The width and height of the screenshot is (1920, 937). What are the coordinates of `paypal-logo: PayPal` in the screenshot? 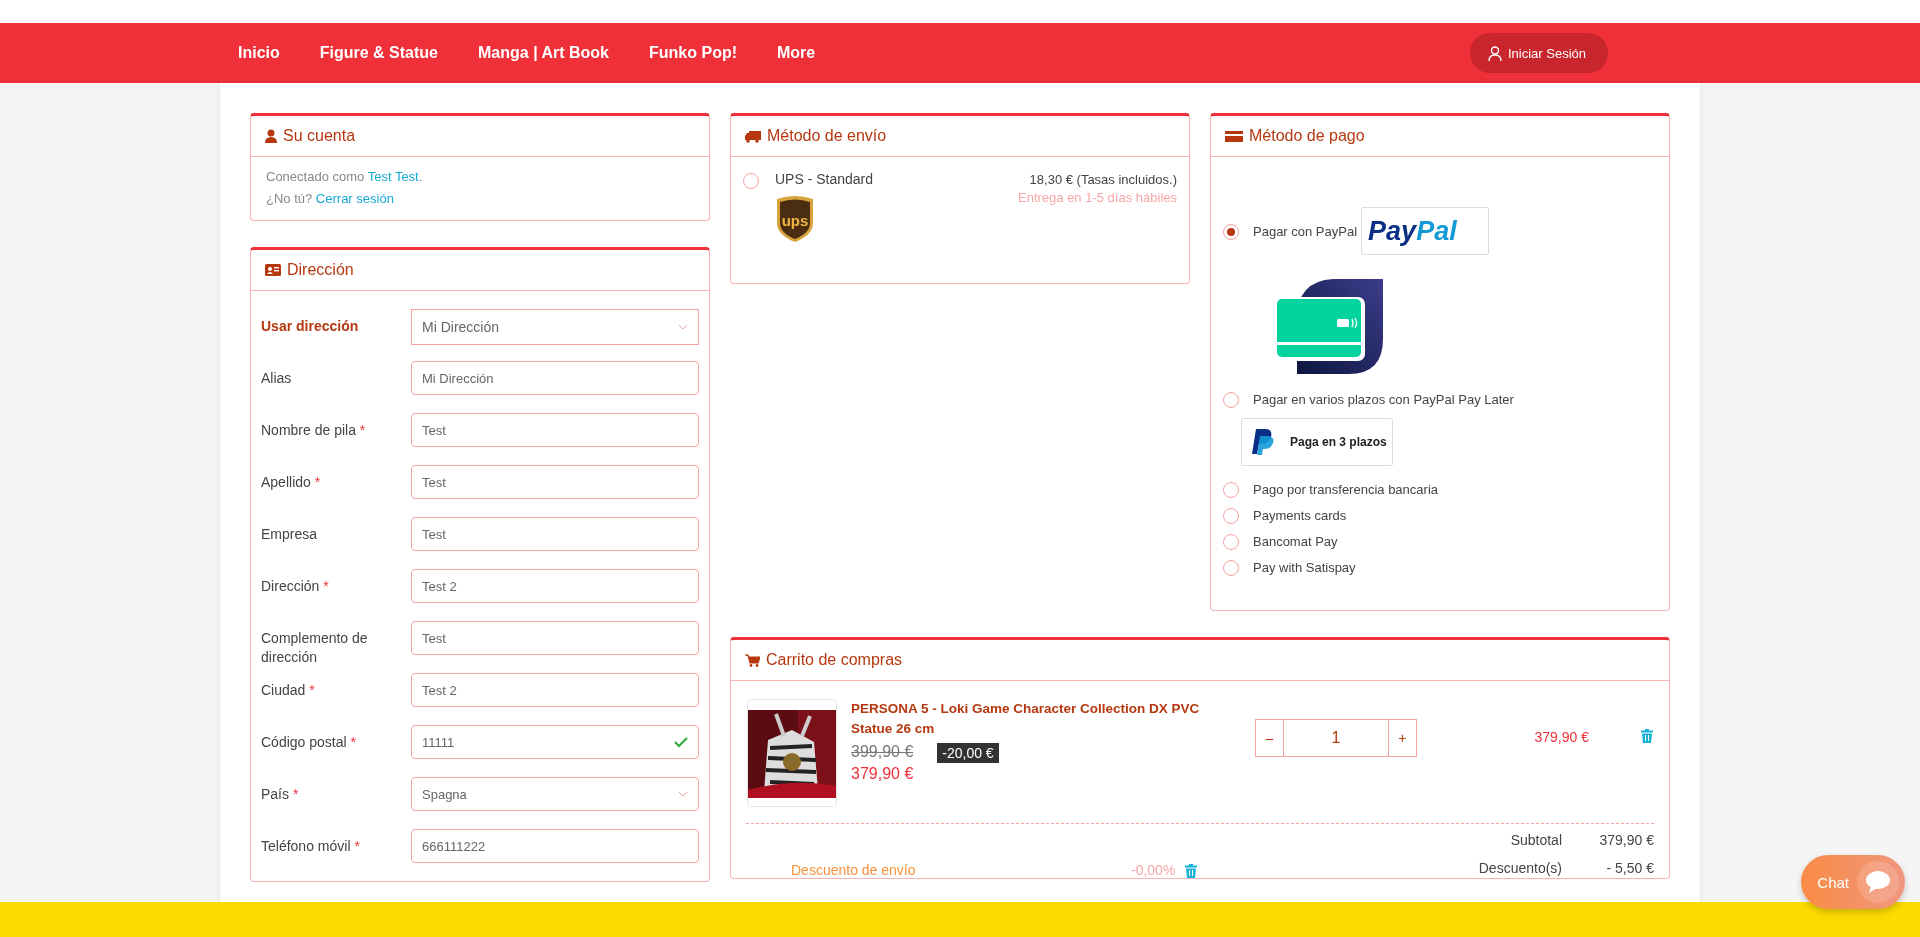 It's located at (1425, 231).